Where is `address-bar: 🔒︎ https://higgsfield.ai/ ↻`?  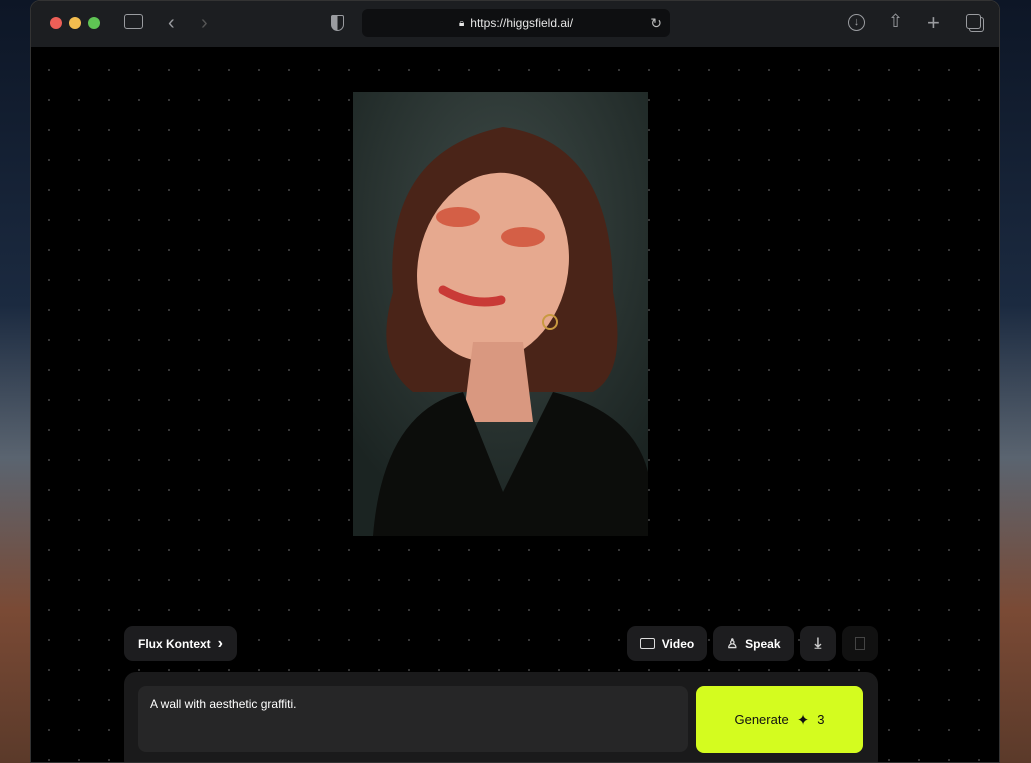
address-bar: 🔒︎ https://higgsfield.ai/ ↻ is located at coordinates (516, 23).